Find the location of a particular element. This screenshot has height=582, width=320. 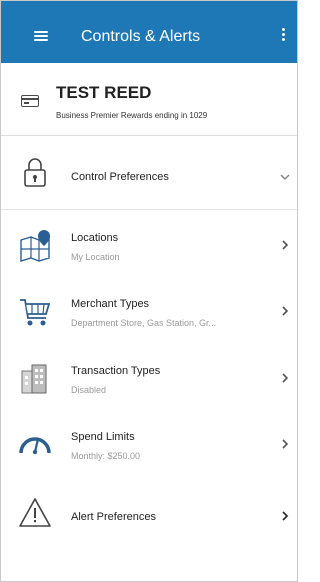

page-title: Controls & Alerts is located at coordinates (141, 36).